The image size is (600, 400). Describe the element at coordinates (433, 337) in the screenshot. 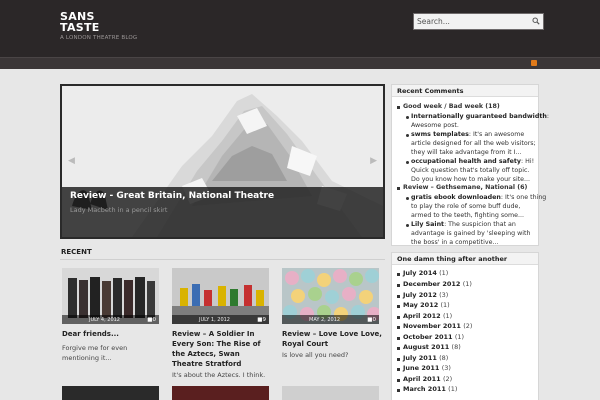

I see `archive-link: October 2011 (1)` at that location.